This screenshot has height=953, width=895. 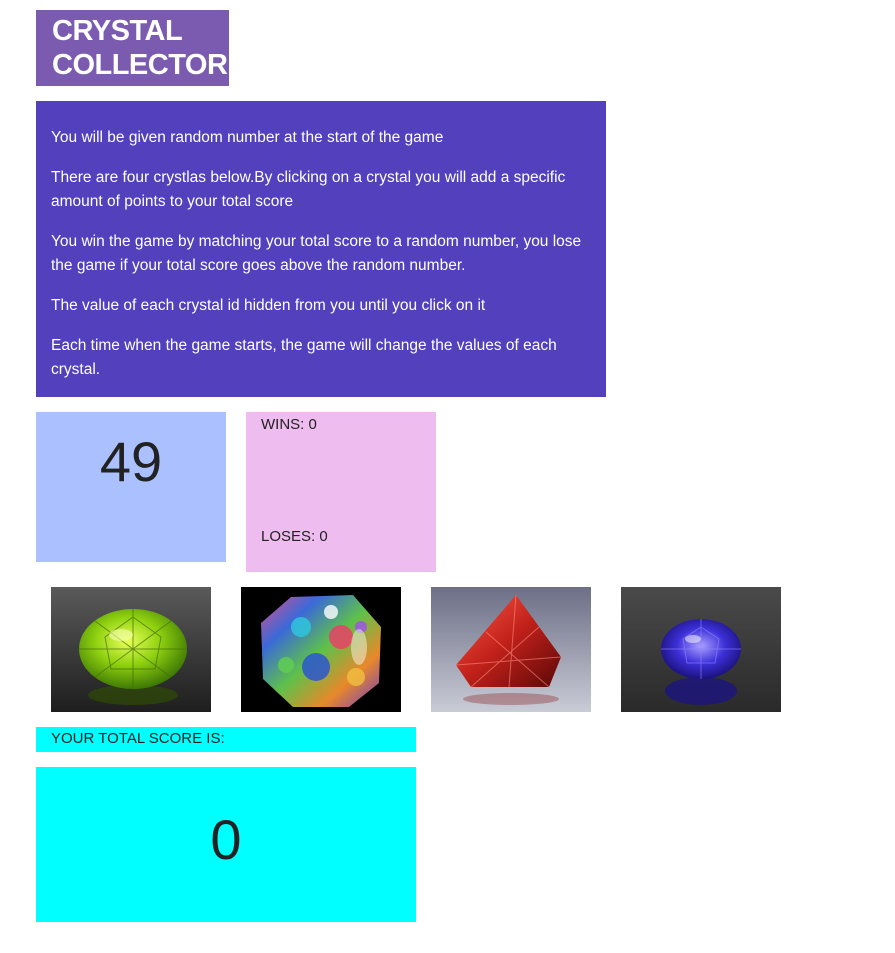 What do you see at coordinates (226, 739) in the screenshot?
I see `total-score-label: YOUR TOTAL SCORE IS:` at bounding box center [226, 739].